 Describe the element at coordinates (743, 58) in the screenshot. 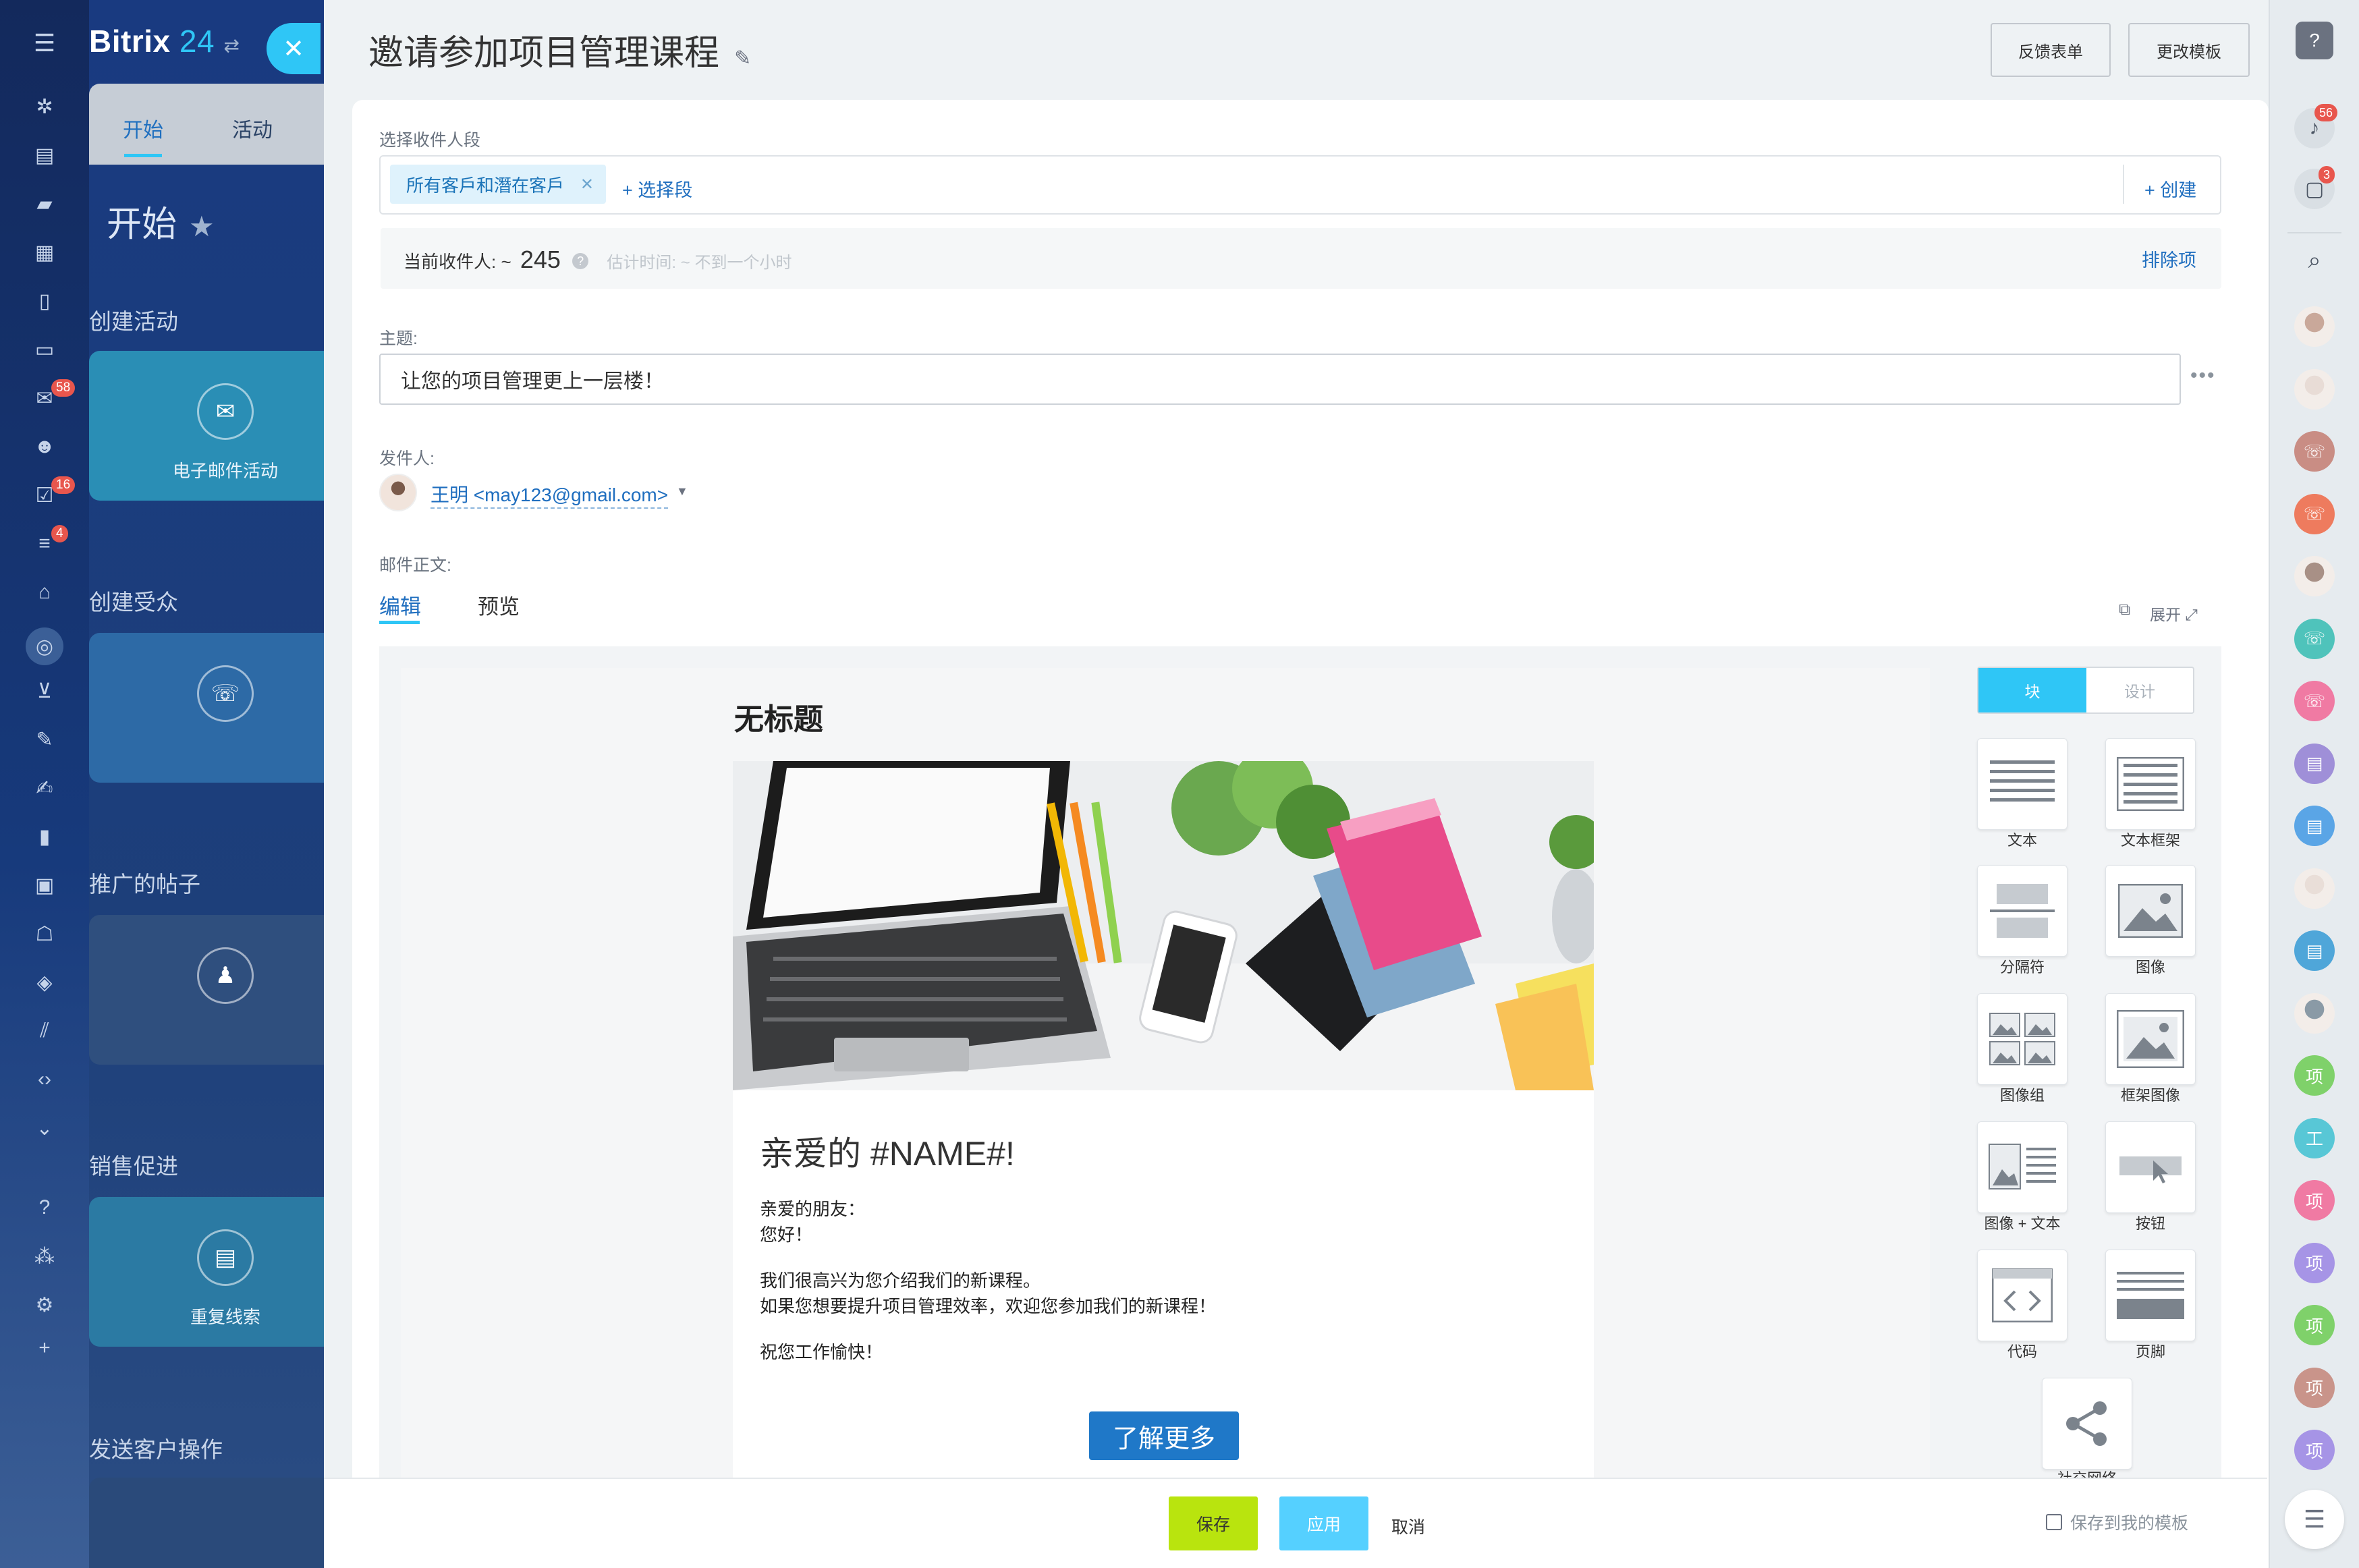

I see `pencil-icon: ✎` at that location.